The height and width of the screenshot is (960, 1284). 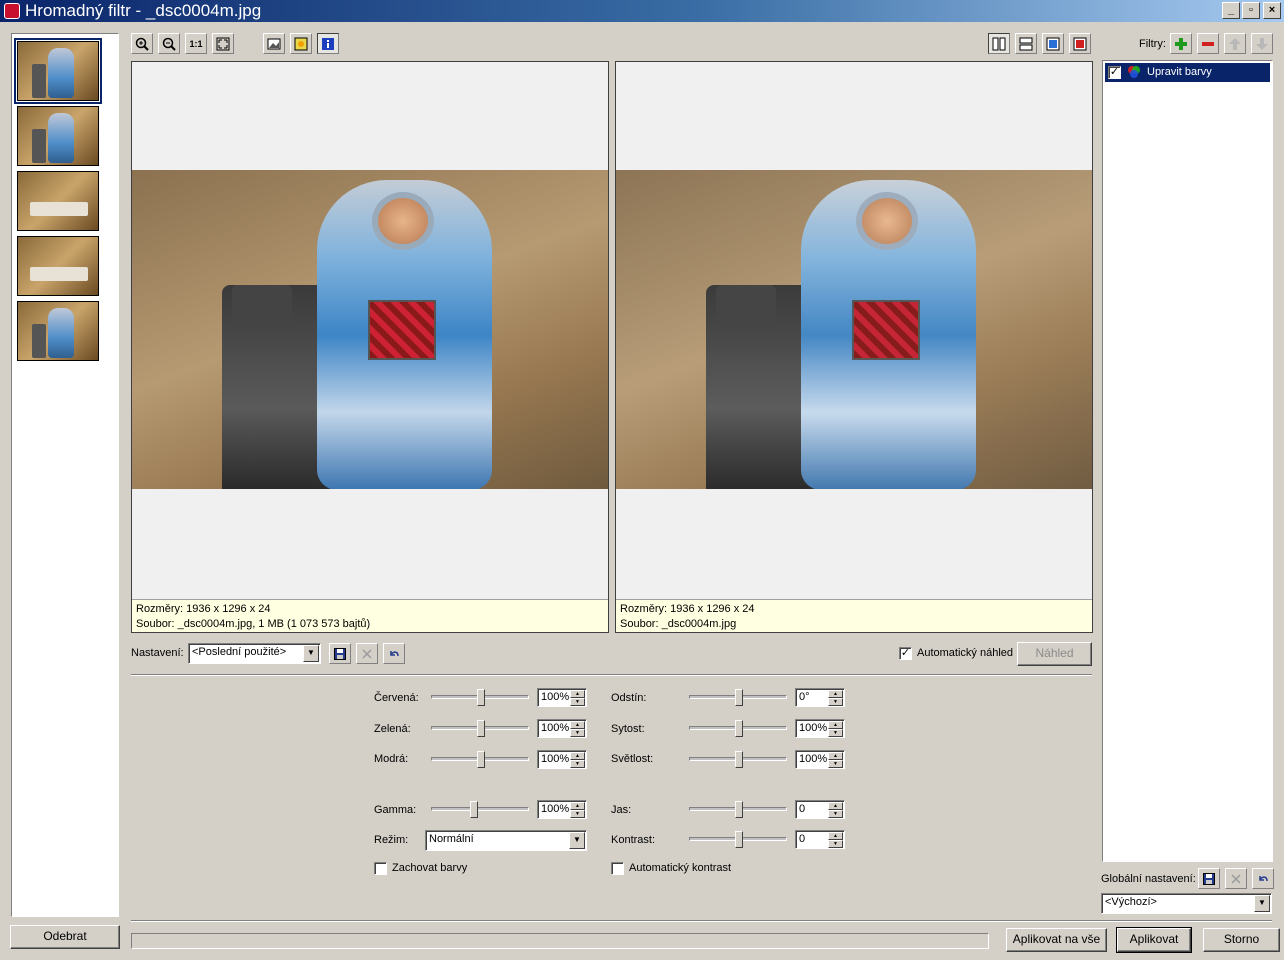 I want to click on red-value: 100%, so click(x=555, y=697).